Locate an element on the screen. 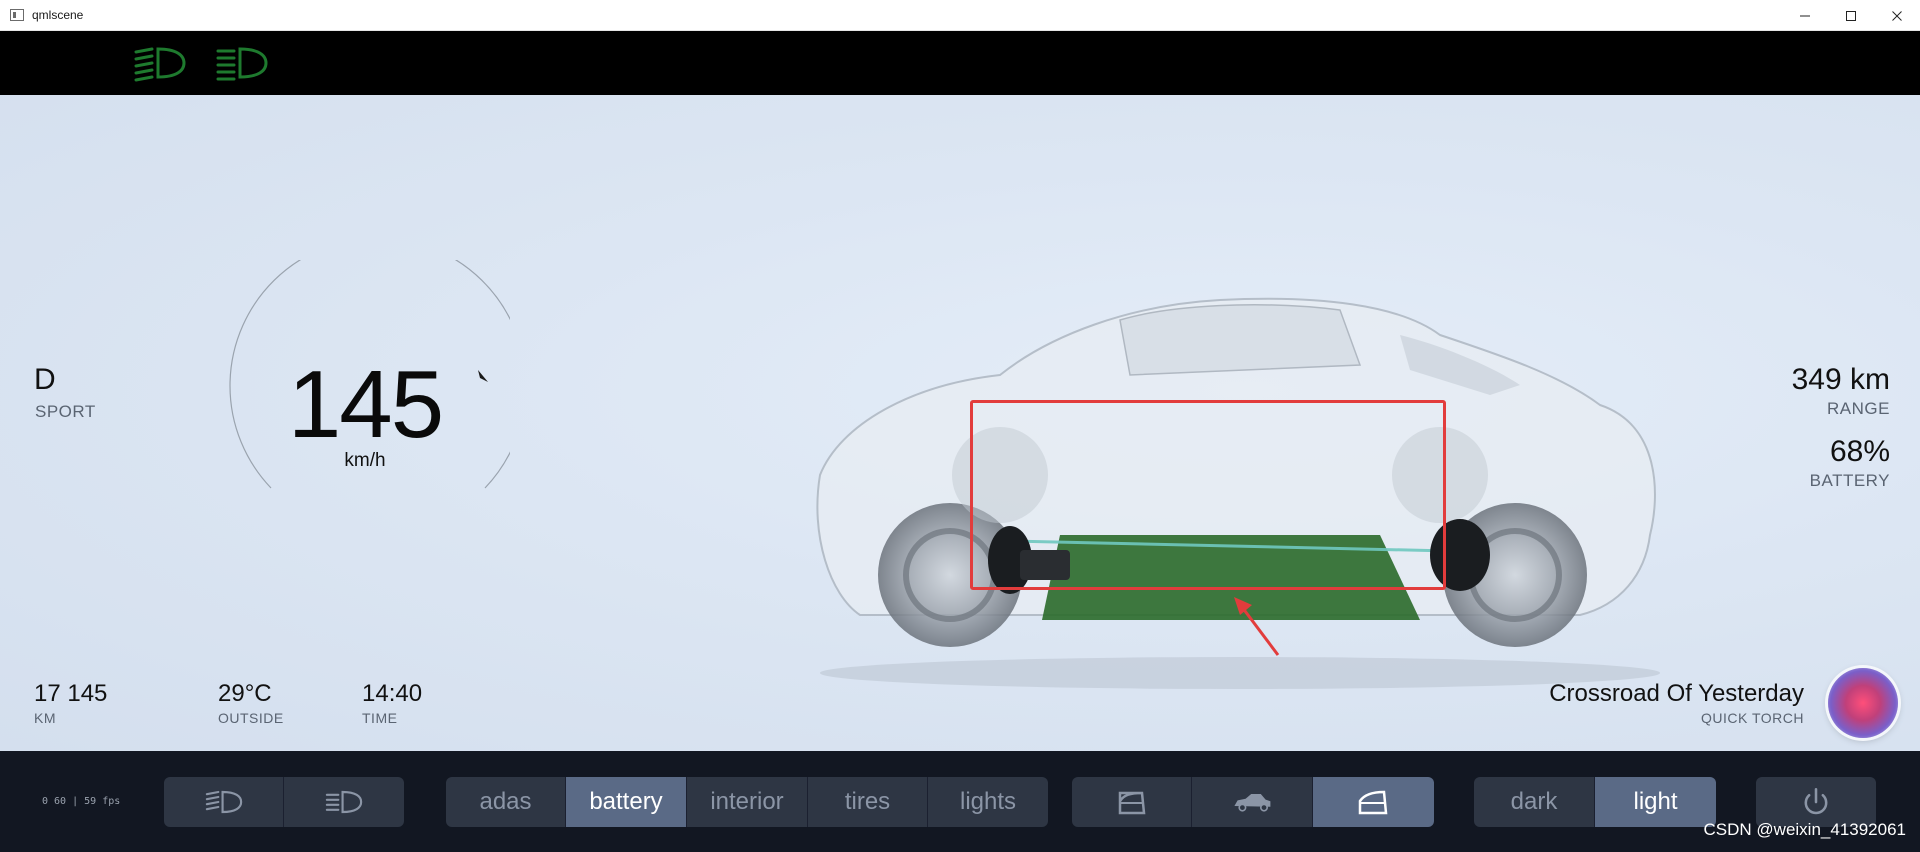 This screenshot has width=1920, height=852. app-icon is located at coordinates (17, 15).